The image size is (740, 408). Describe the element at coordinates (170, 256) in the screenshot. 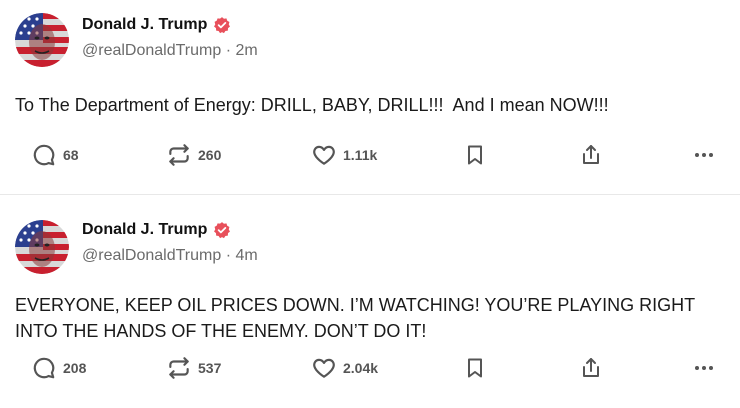

I see `author-handle: @realDonaldTrump · 4m` at that location.